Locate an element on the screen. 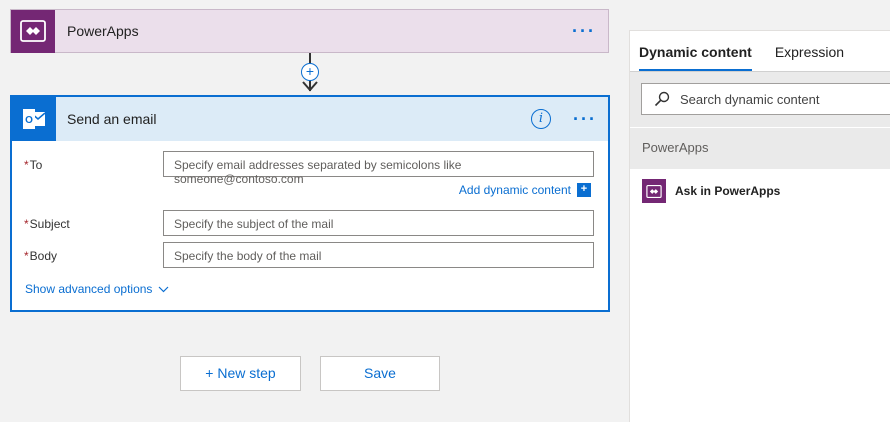 Image resolution: width=890 pixels, height=422 pixels. new-step-button: + New step is located at coordinates (240, 373).